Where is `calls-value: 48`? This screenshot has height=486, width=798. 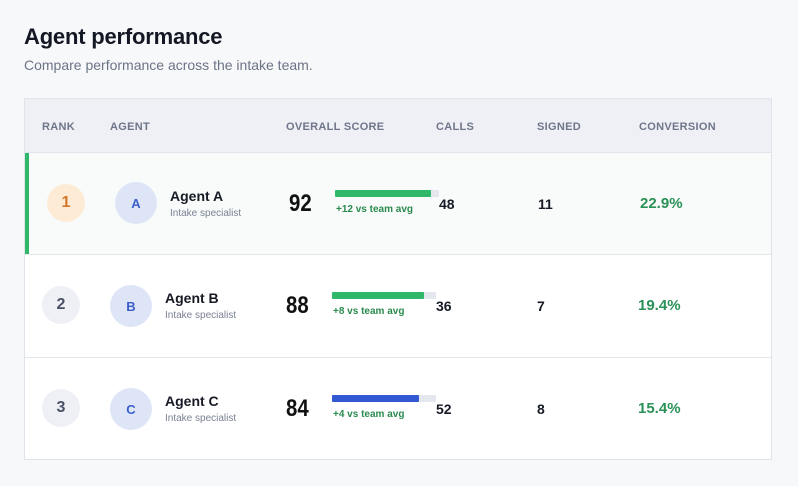
calls-value: 48 is located at coordinates (447, 204).